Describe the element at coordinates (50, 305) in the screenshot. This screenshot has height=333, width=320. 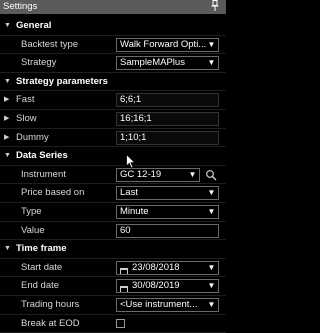
I see `property-label: Trading hours` at that location.